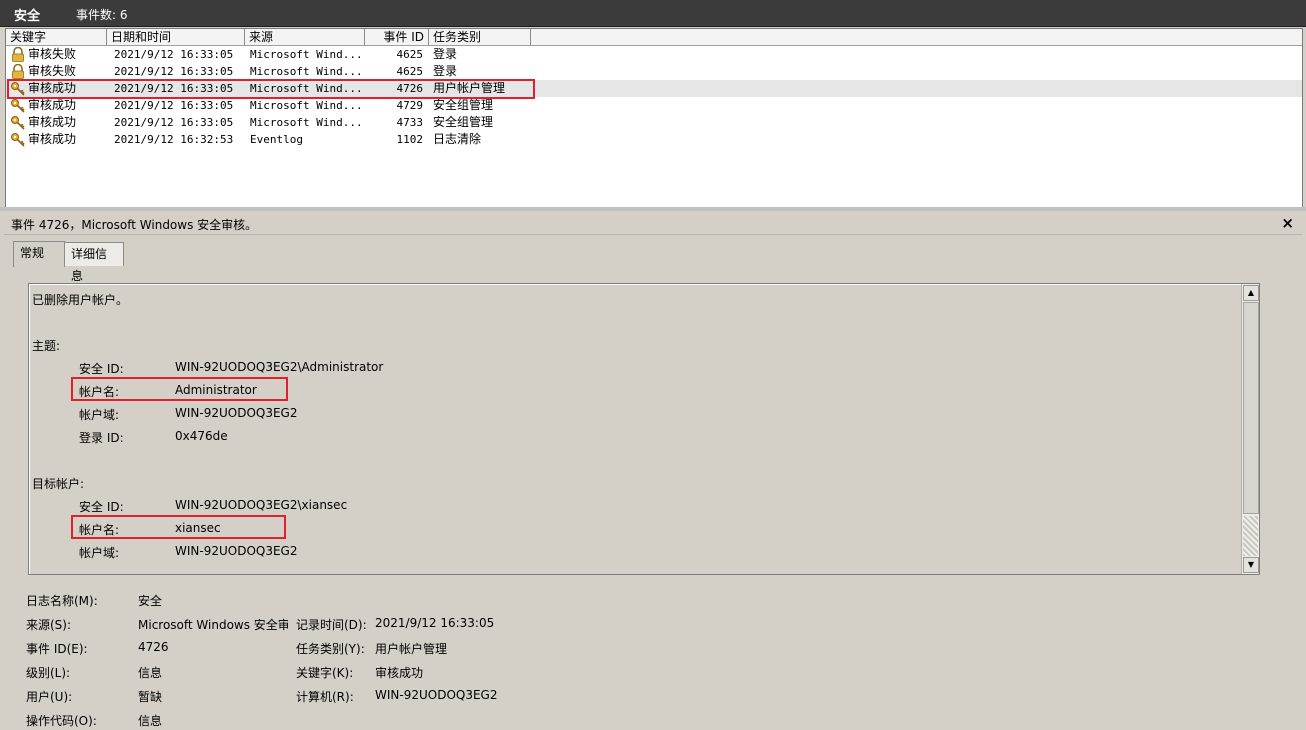 The width and height of the screenshot is (1306, 730). I want to click on col-task-category: 任务类别, so click(480, 37).